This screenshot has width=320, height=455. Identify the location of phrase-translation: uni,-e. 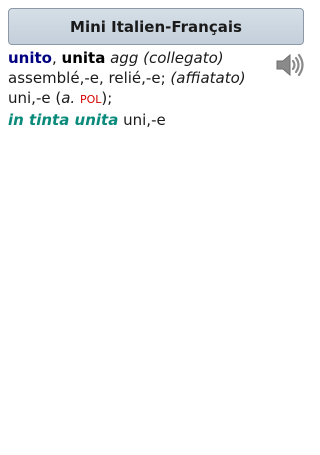
(144, 120).